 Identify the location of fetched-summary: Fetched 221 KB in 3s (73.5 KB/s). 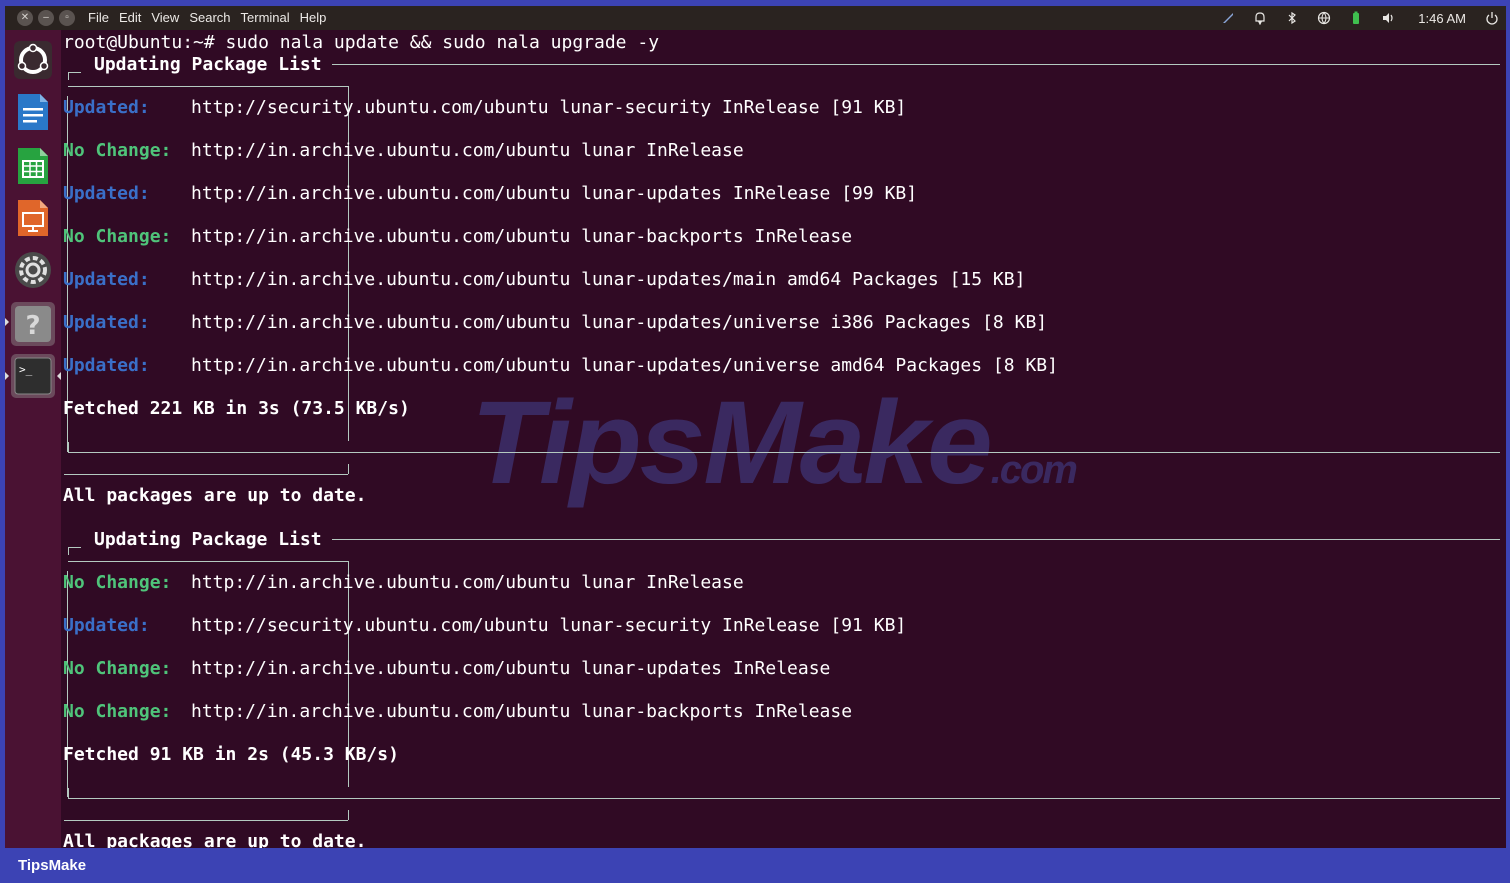
(236, 408).